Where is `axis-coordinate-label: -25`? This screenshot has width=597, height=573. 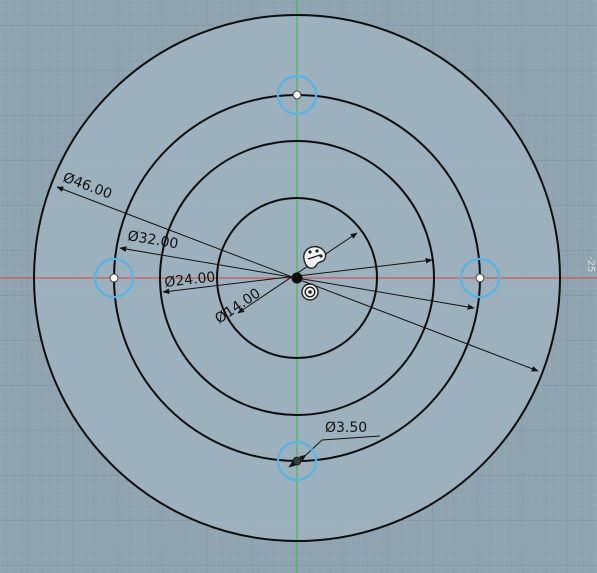 axis-coordinate-label: -25 is located at coordinates (590, 264).